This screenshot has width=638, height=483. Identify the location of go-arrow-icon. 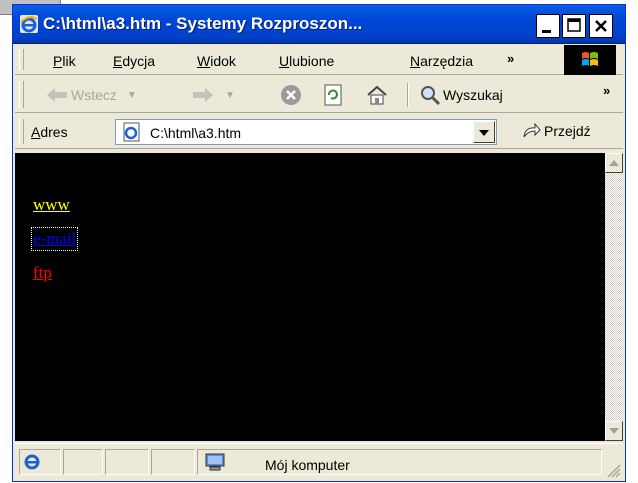
(532, 130).